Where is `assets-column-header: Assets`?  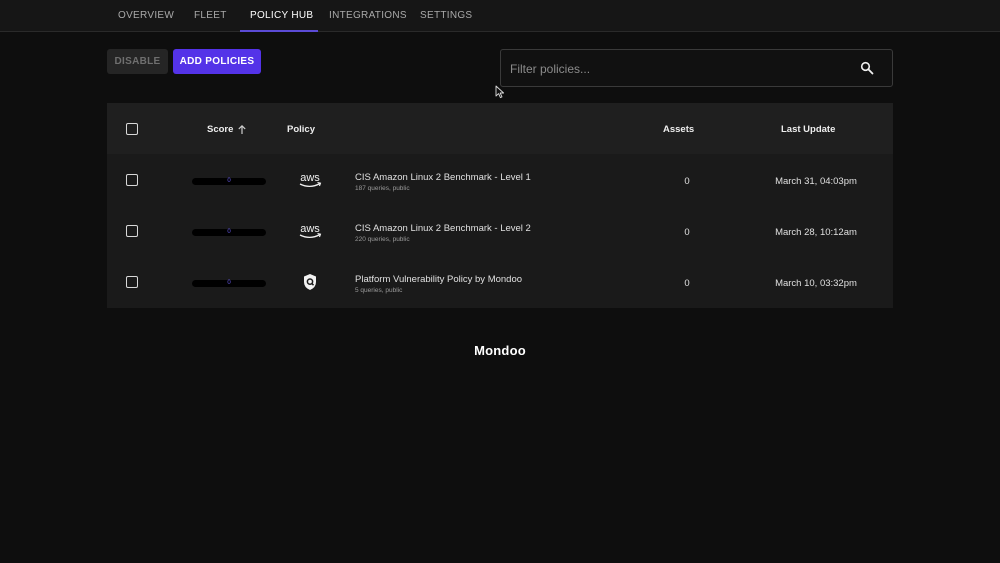
assets-column-header: Assets is located at coordinates (678, 129).